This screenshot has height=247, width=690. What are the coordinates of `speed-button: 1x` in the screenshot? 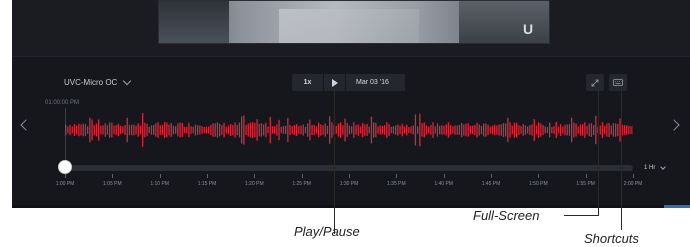 It's located at (308, 82).